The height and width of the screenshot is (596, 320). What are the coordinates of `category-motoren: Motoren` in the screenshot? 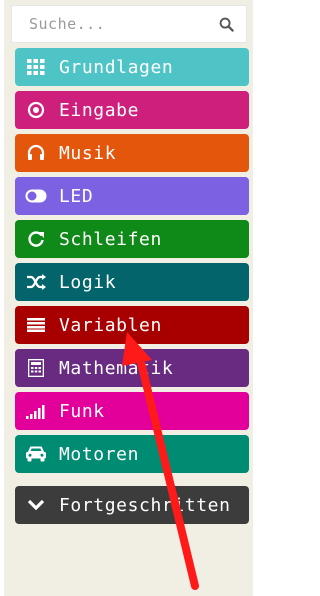 It's located at (132, 454).